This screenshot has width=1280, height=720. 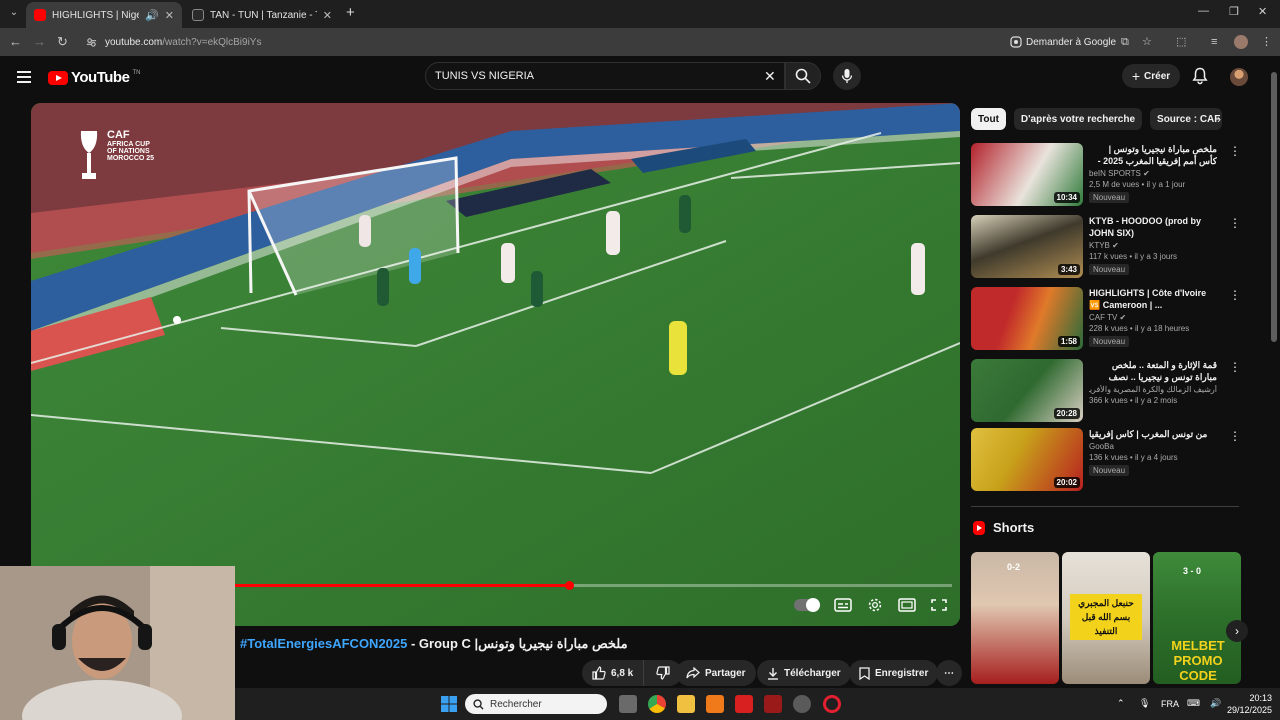 I want to click on subtitles-icon, so click(x=843, y=605).